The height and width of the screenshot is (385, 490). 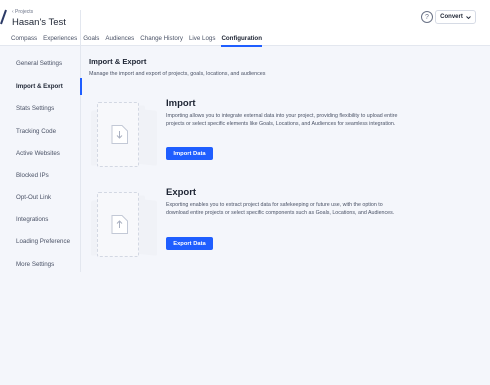 I want to click on file-export-icon, so click(x=119, y=224).